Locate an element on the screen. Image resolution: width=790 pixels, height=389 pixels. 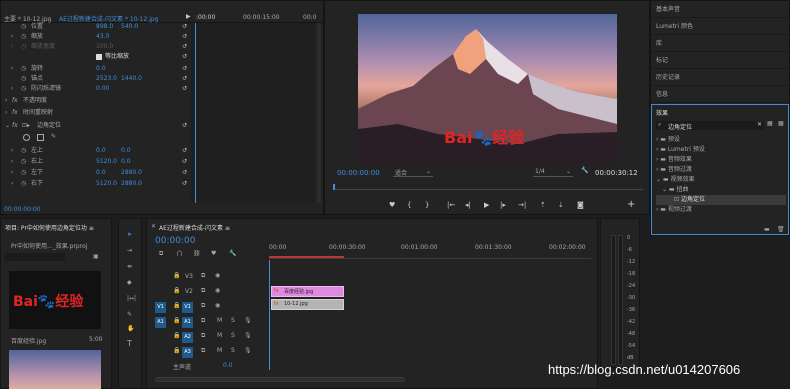
lift-icon: ⇡ is located at coordinates (543, 205).